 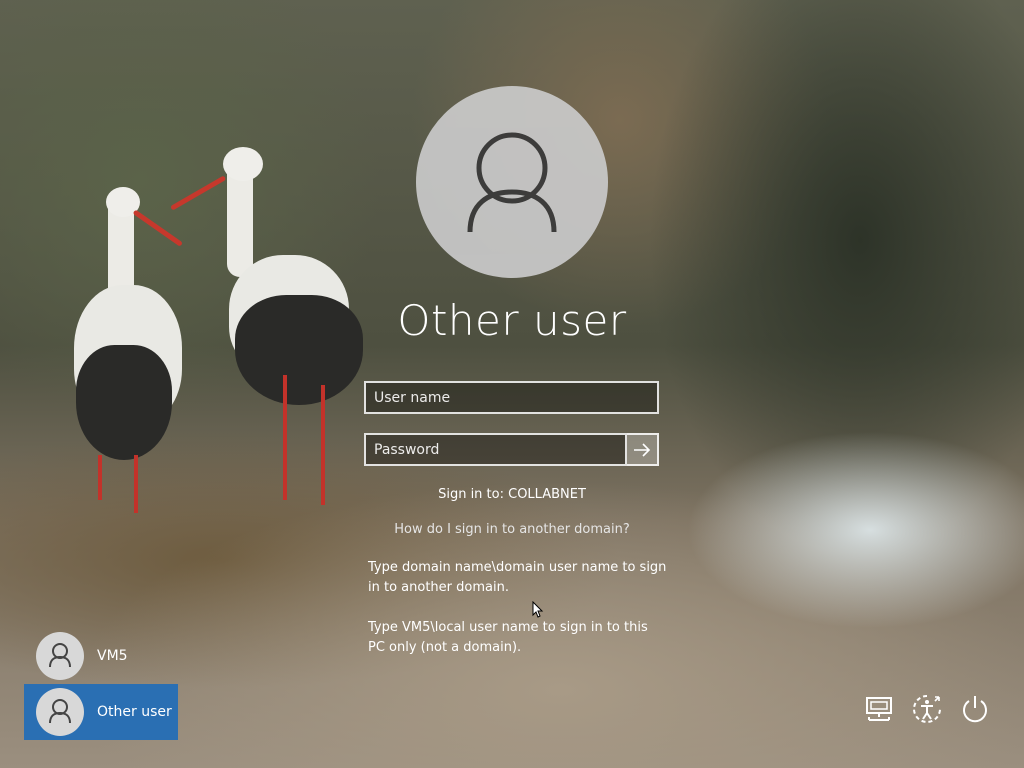 I want to click on power-button, so click(x=975, y=709).